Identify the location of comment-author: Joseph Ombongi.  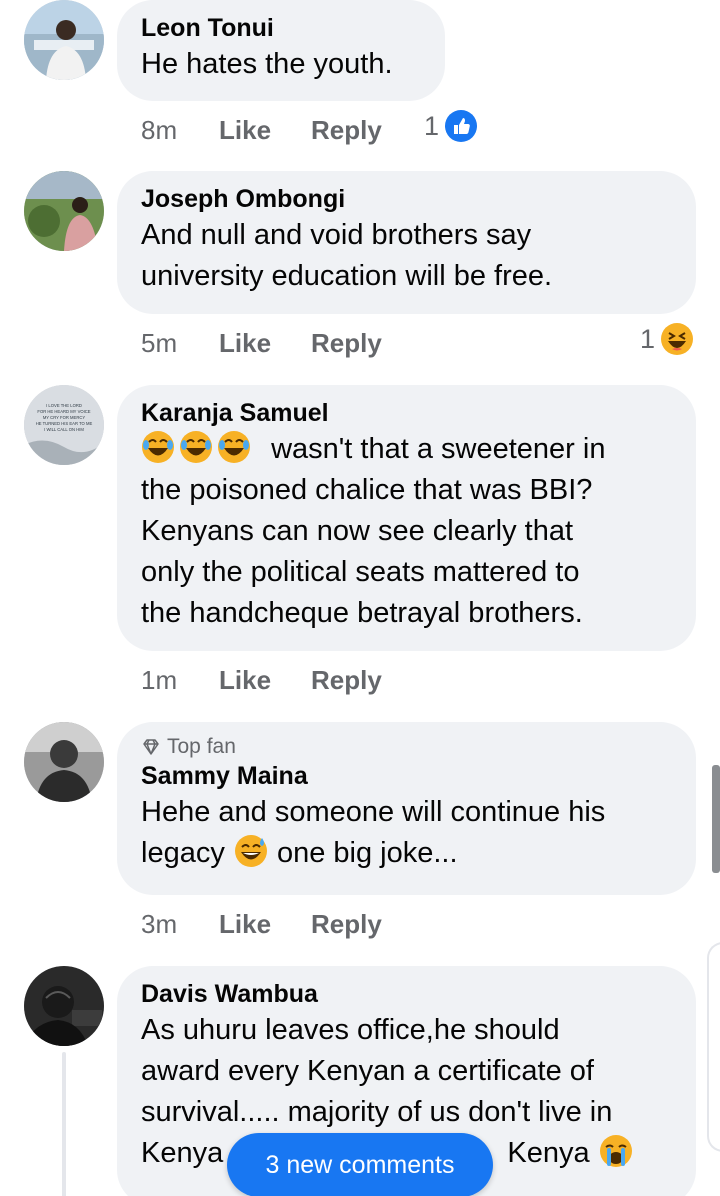
(406, 199).